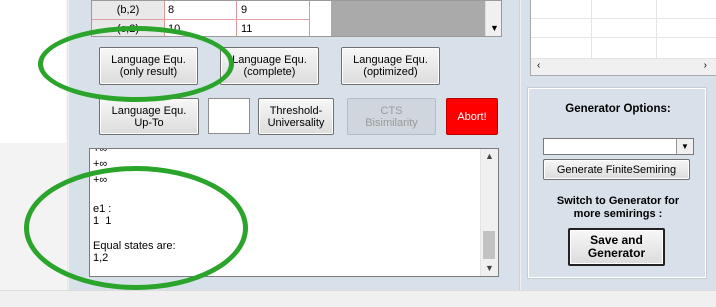 The height and width of the screenshot is (307, 716). I want to click on language-equ-optimized-button: Language Equ. (optimized), so click(390, 66).